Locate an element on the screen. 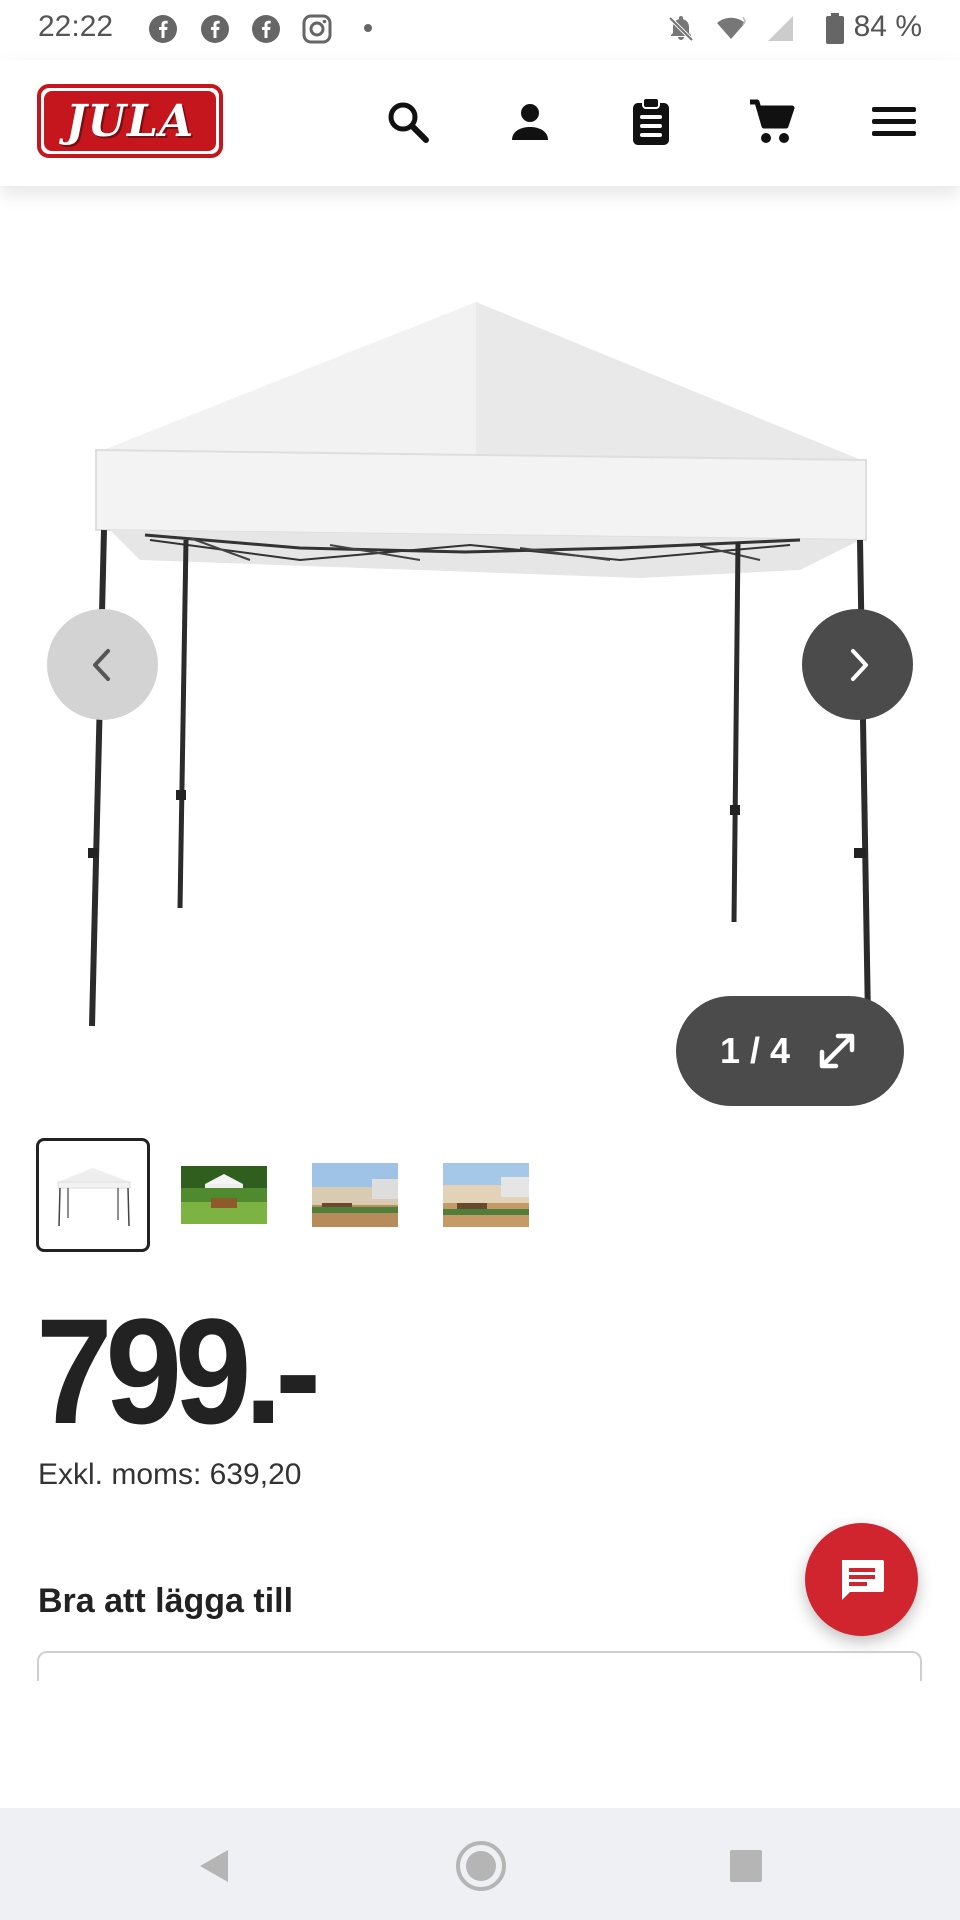 The width and height of the screenshot is (960, 1920). battery-icon is located at coordinates (835, 28).